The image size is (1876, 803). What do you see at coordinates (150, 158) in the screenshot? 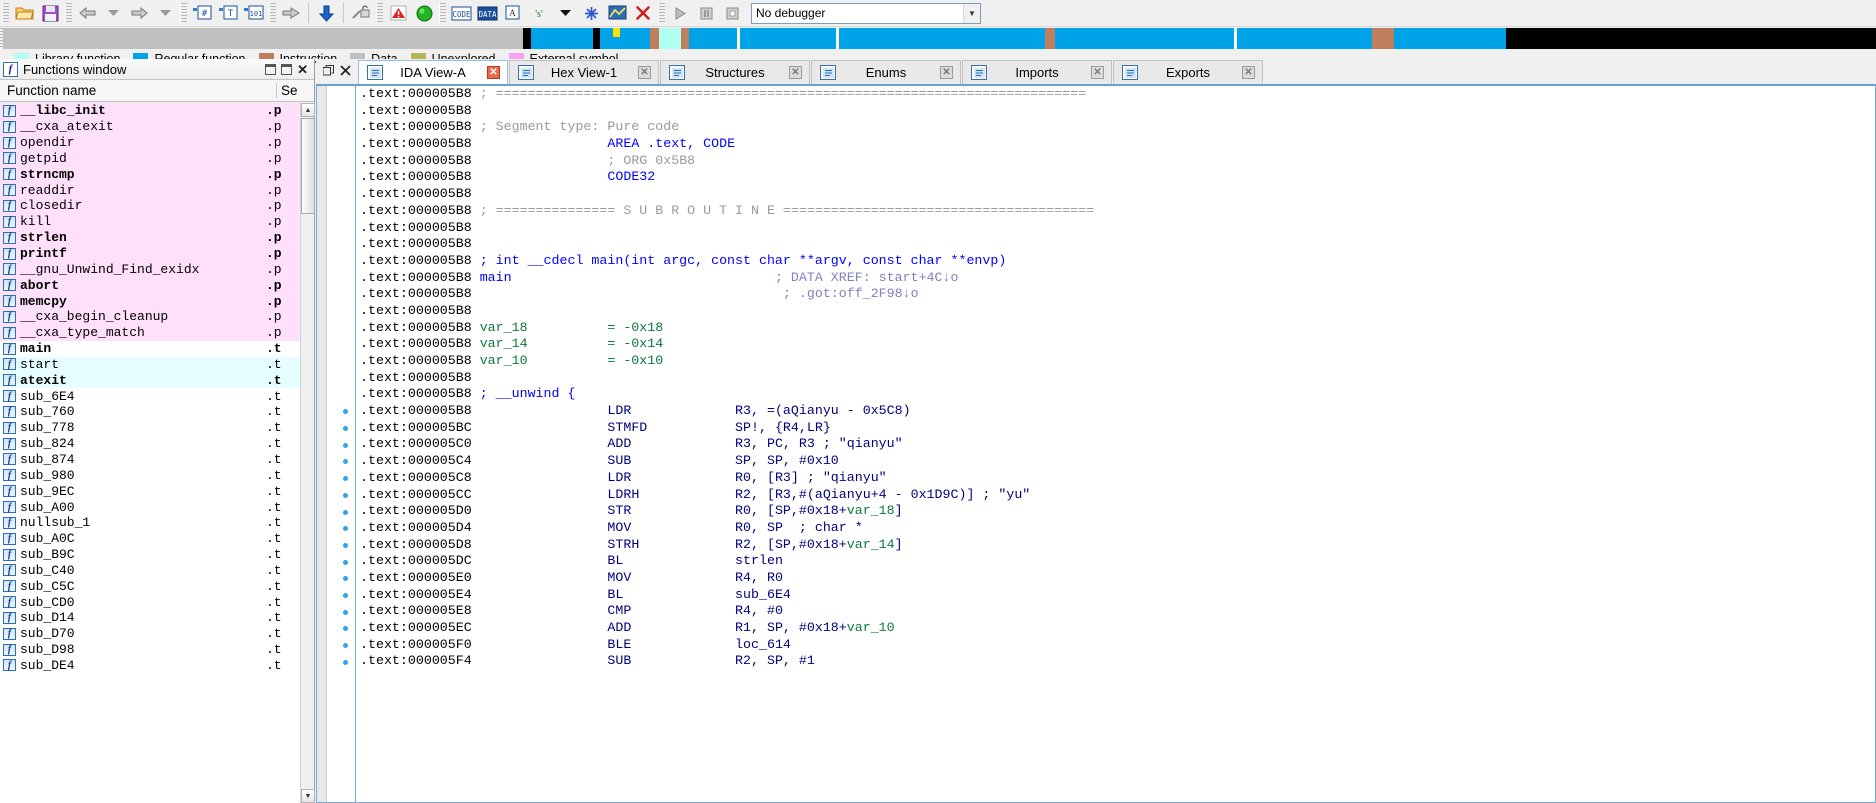
I see `function-list-item: f getpid .p` at bounding box center [150, 158].